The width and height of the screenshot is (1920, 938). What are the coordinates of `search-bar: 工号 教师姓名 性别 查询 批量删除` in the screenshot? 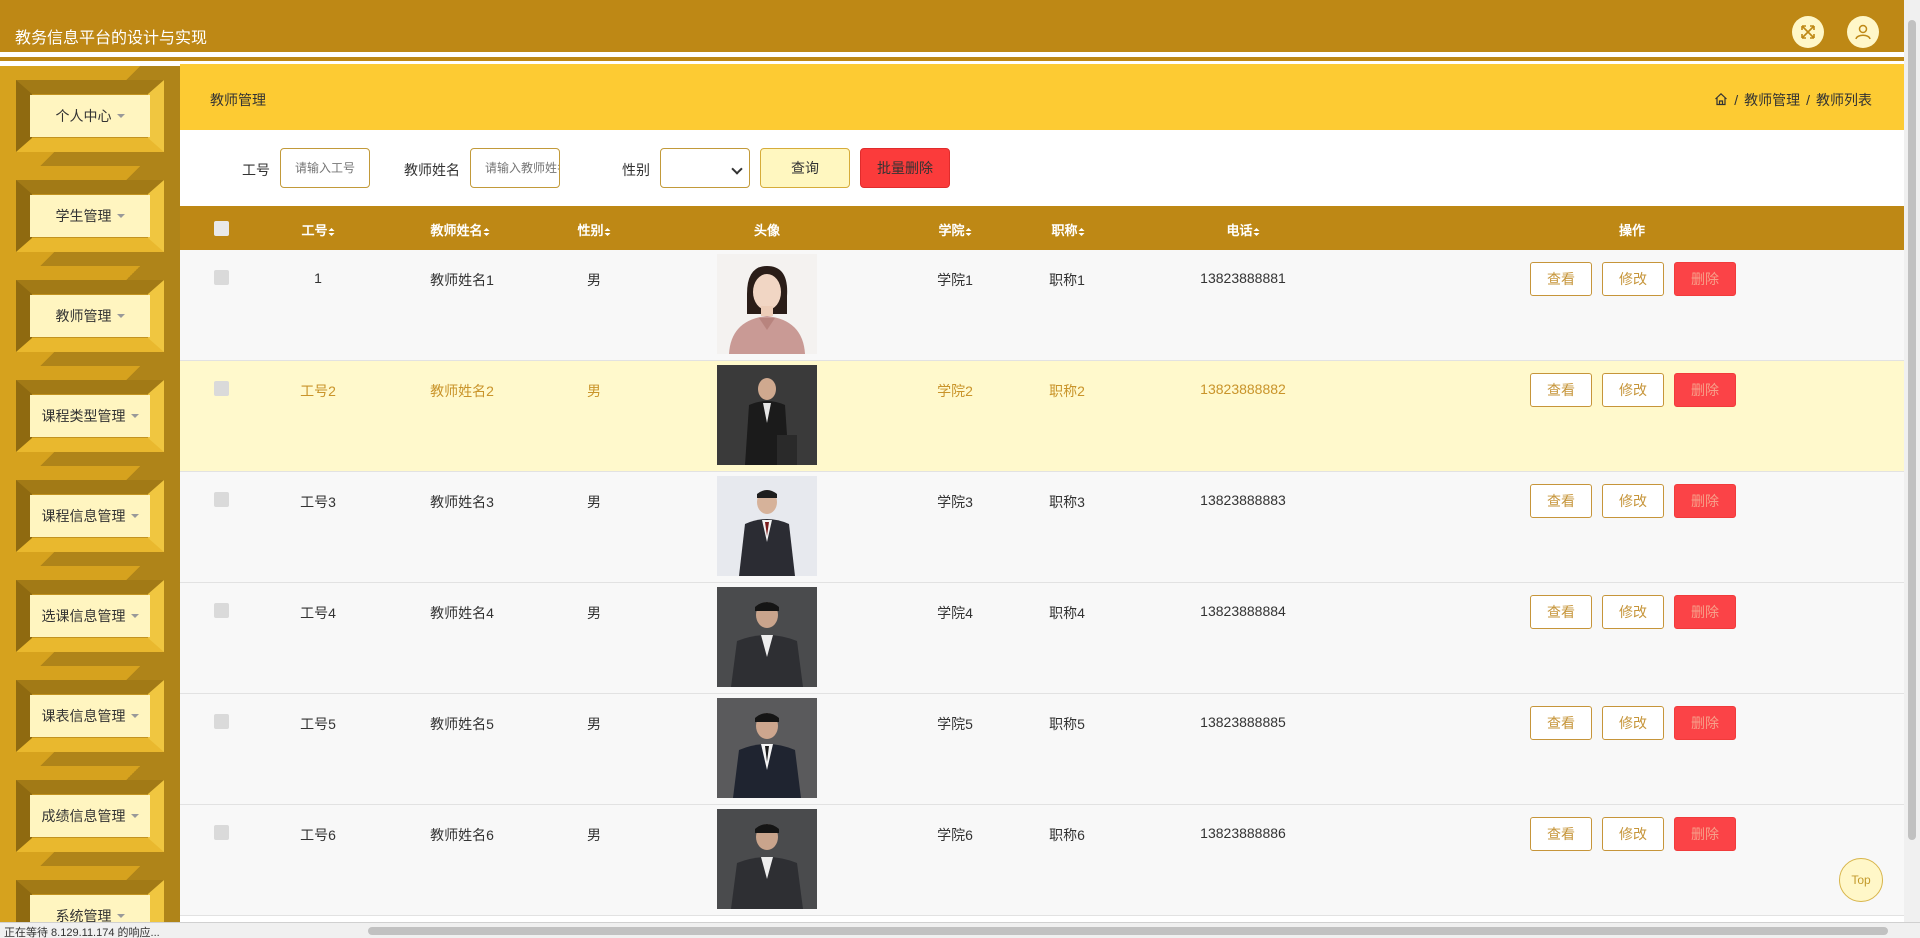 It's located at (1042, 168).